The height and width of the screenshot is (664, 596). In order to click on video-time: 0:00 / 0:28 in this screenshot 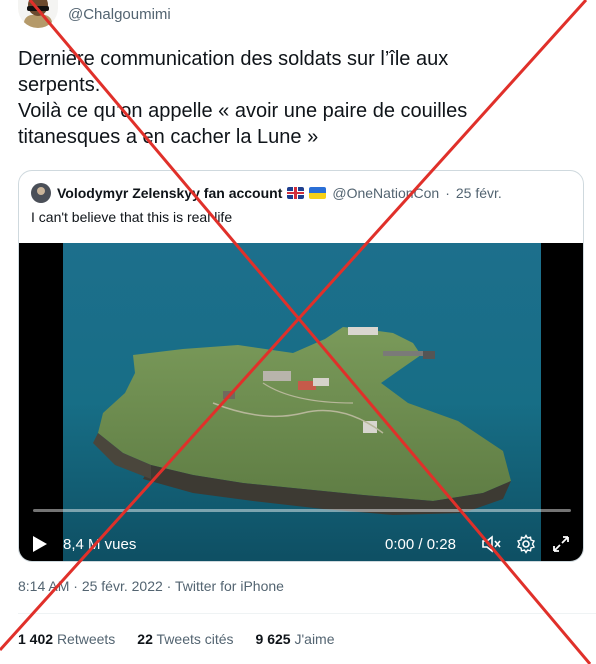, I will do `click(420, 544)`.